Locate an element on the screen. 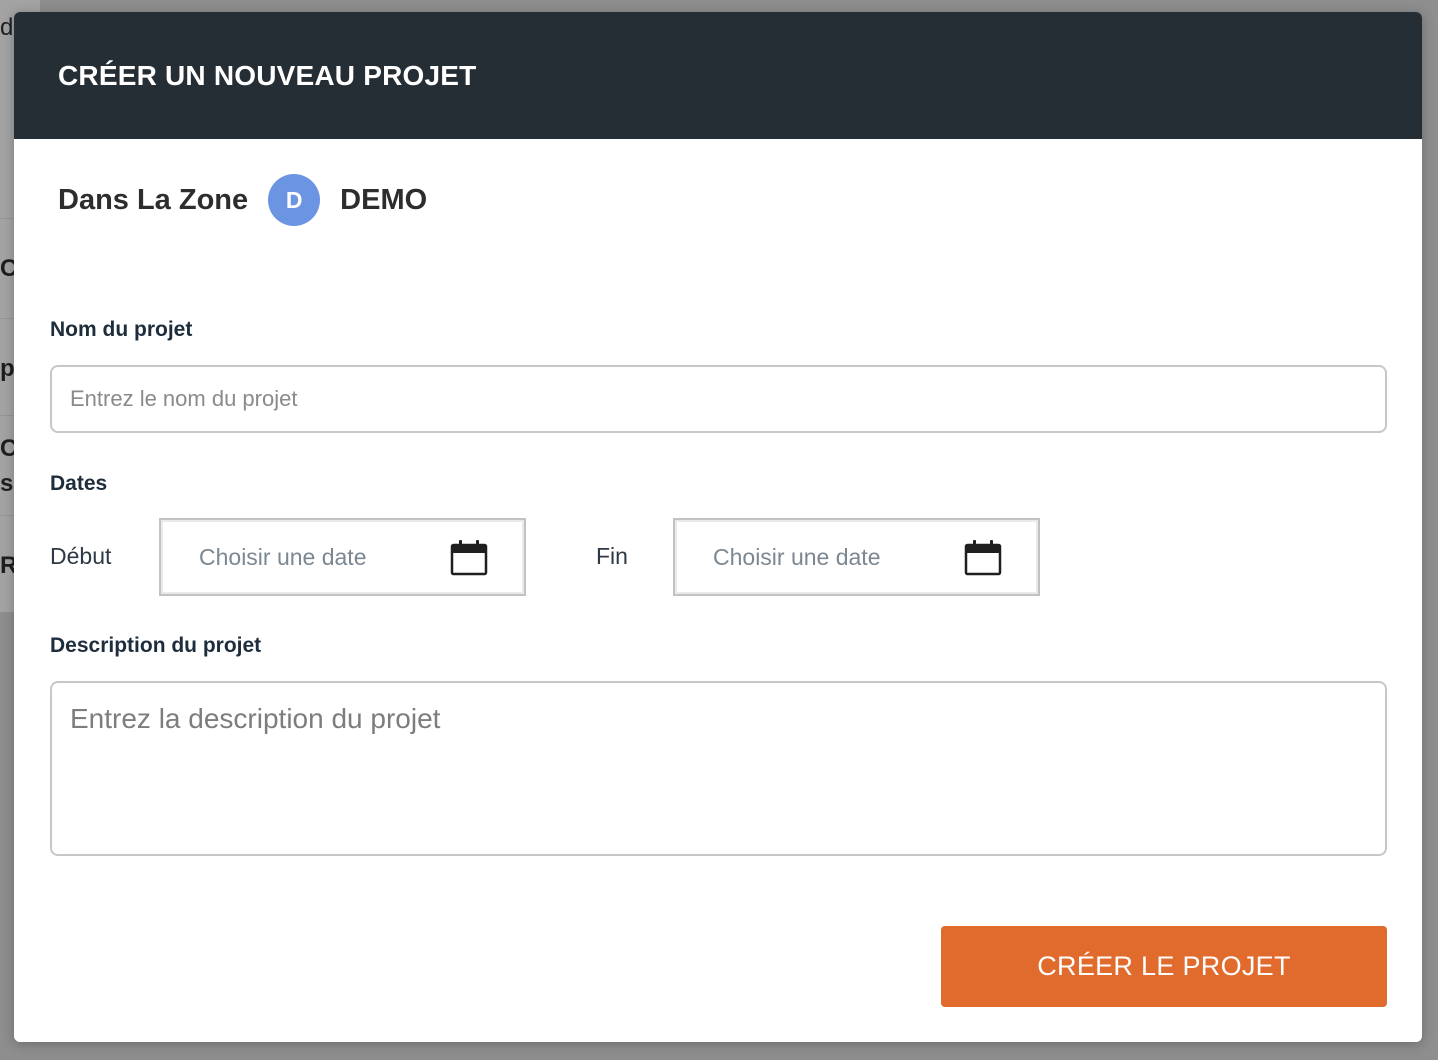 The height and width of the screenshot is (1060, 1438). project-description-label: Description du projet is located at coordinates (156, 645).